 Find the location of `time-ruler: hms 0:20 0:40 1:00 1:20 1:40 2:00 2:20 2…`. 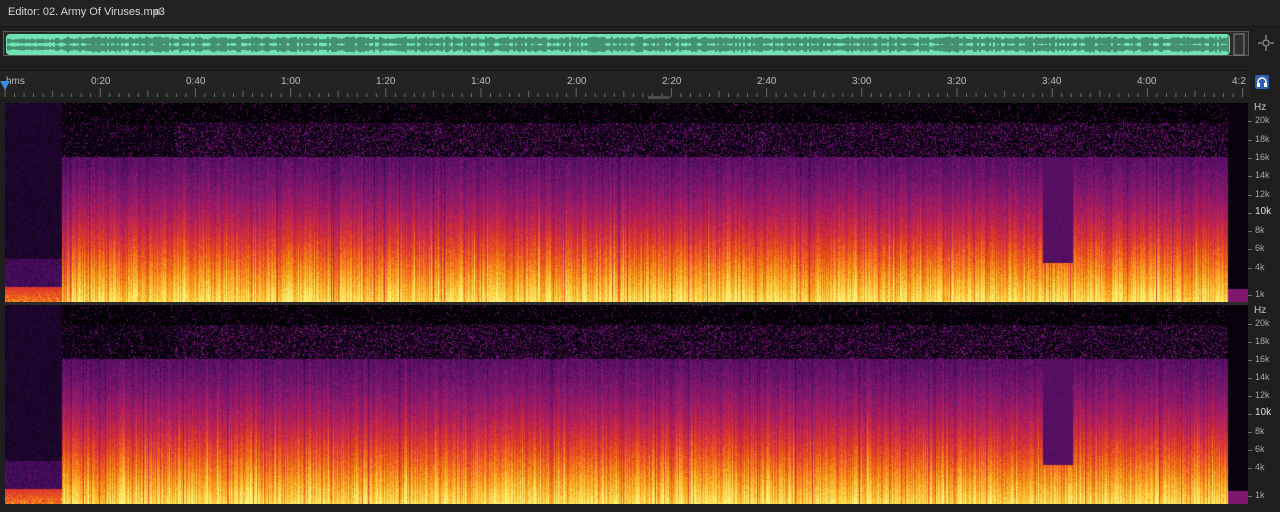

time-ruler: hms 0:20 0:40 1:00 1:20 1:40 2:00 2:20 2… is located at coordinates (625, 83).